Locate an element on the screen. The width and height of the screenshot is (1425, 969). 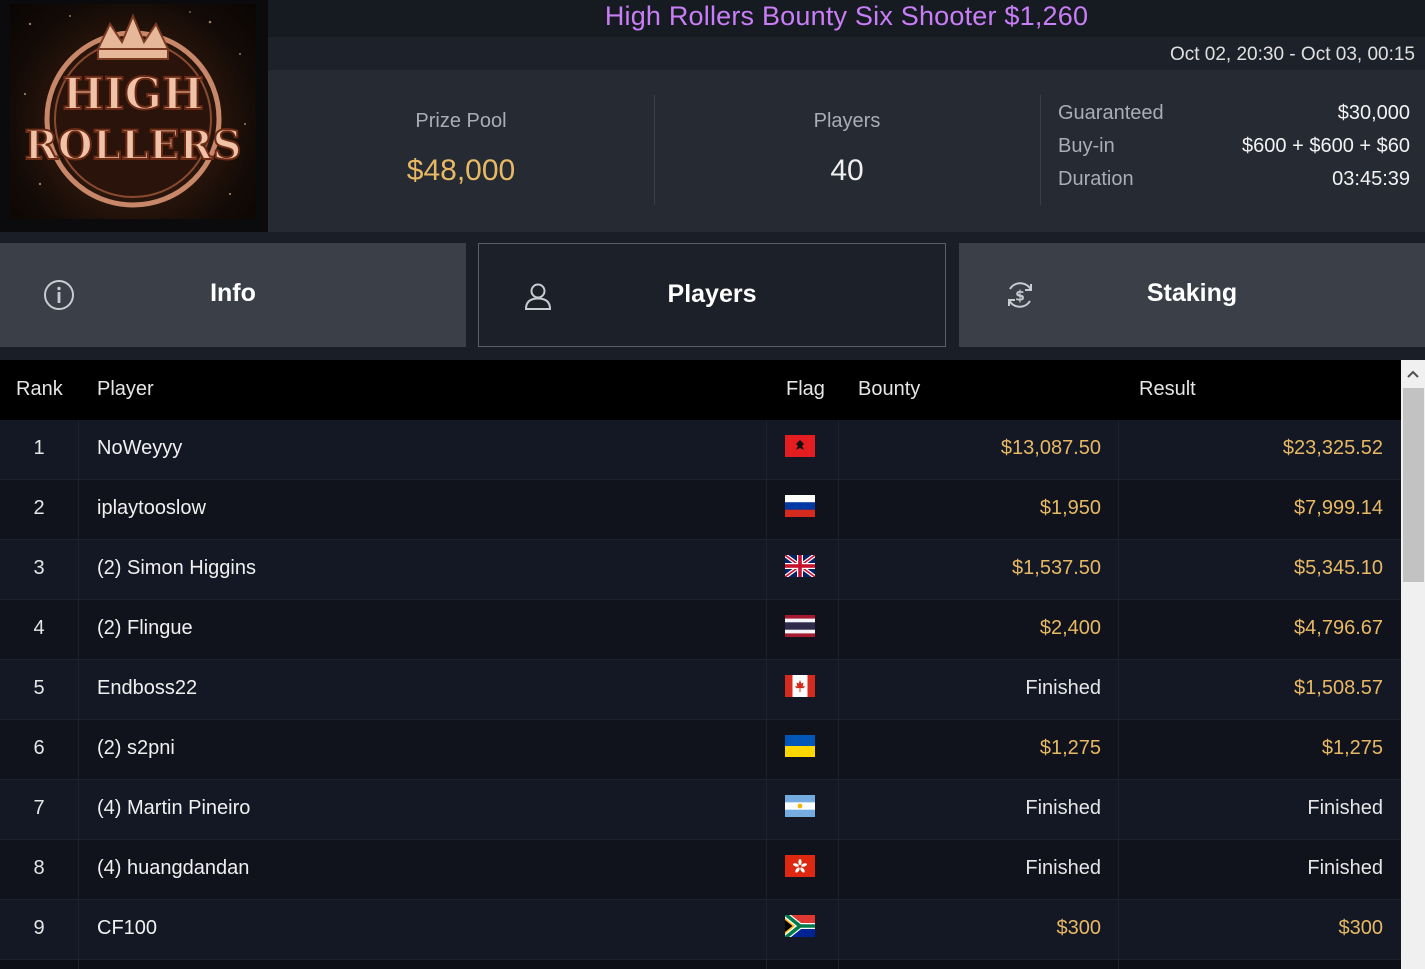
bounty-cell: $1,537.50 is located at coordinates (1056, 568).